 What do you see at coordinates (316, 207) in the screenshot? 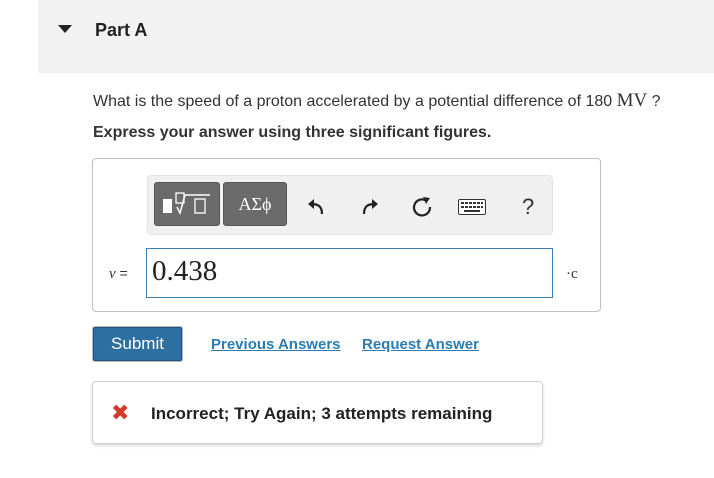
I see `undo-icon` at bounding box center [316, 207].